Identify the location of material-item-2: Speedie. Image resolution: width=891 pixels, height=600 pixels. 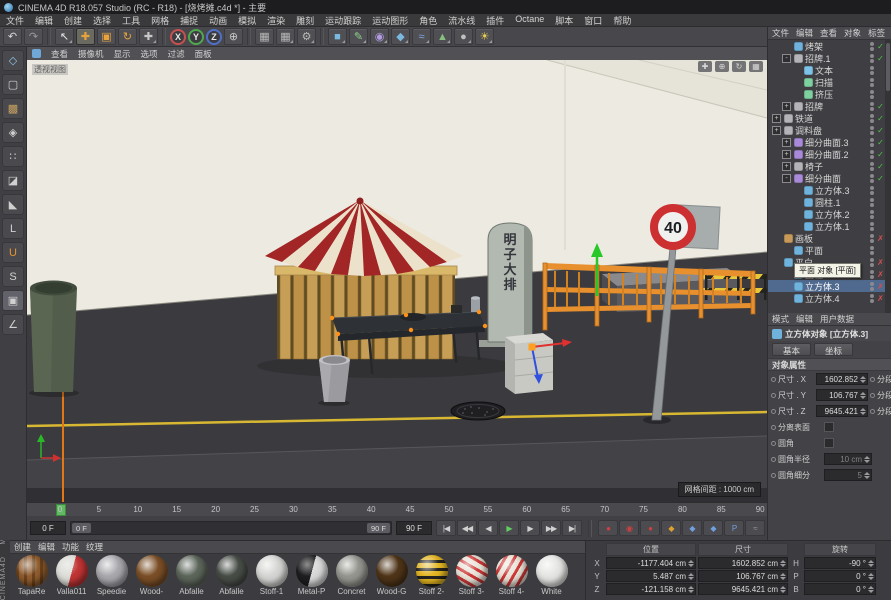
(111, 575).